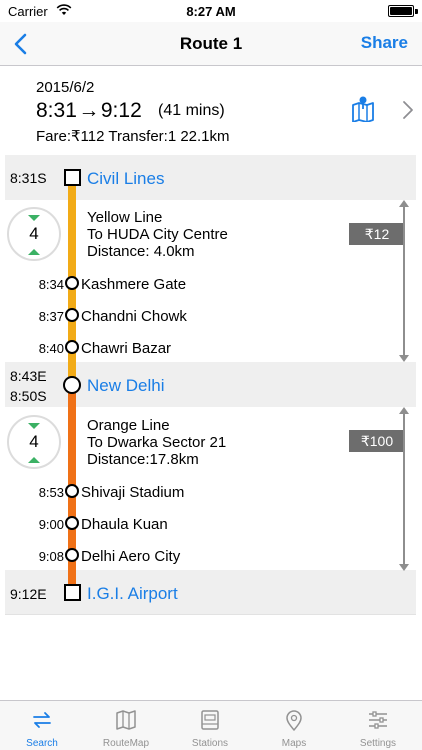  What do you see at coordinates (134, 316) in the screenshot?
I see `stop-name: Chandni Chowk` at bounding box center [134, 316].